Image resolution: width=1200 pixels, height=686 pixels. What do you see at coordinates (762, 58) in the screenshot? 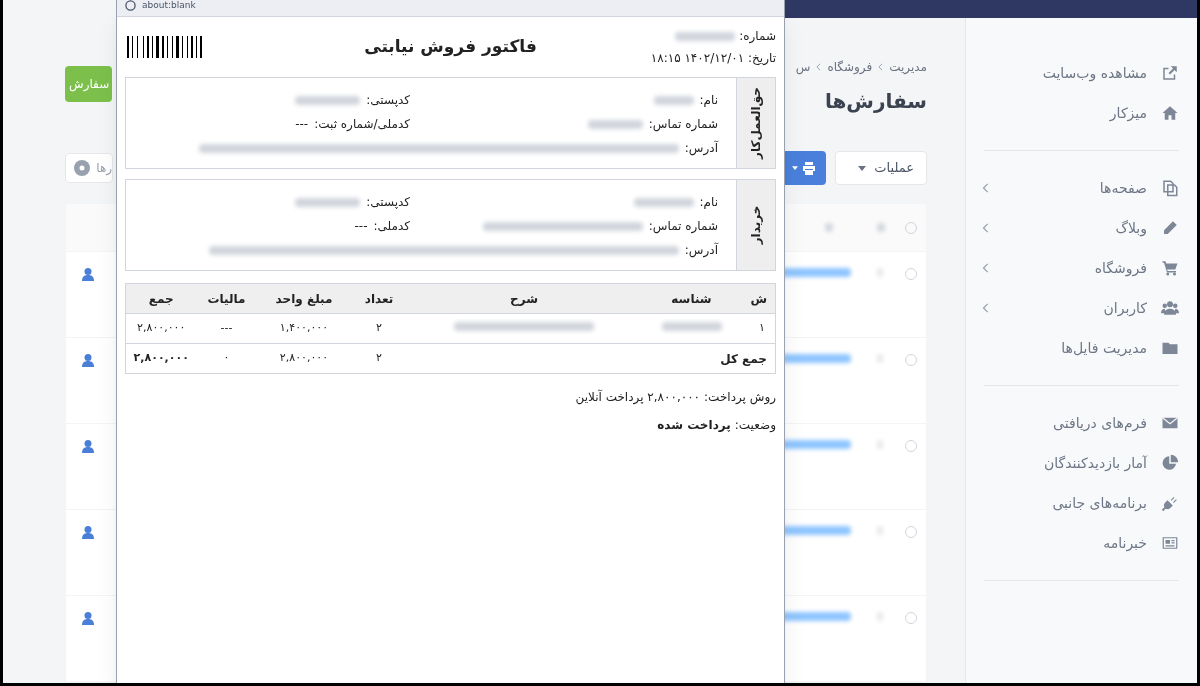
I see `date-label: تاریخ:` at bounding box center [762, 58].